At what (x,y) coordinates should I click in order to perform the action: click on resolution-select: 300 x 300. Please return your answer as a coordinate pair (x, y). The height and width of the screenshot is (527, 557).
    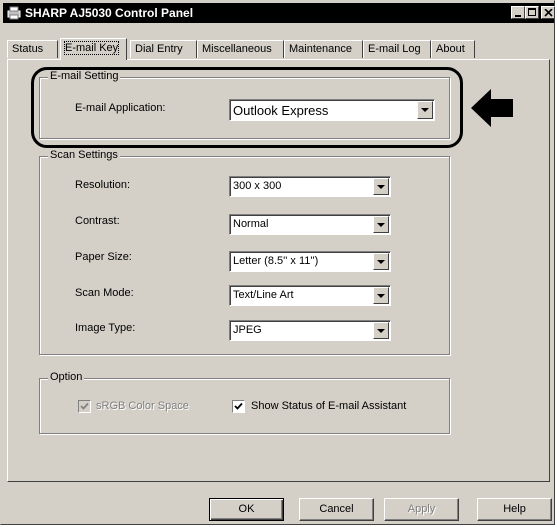
    Looking at the image, I should click on (310, 186).